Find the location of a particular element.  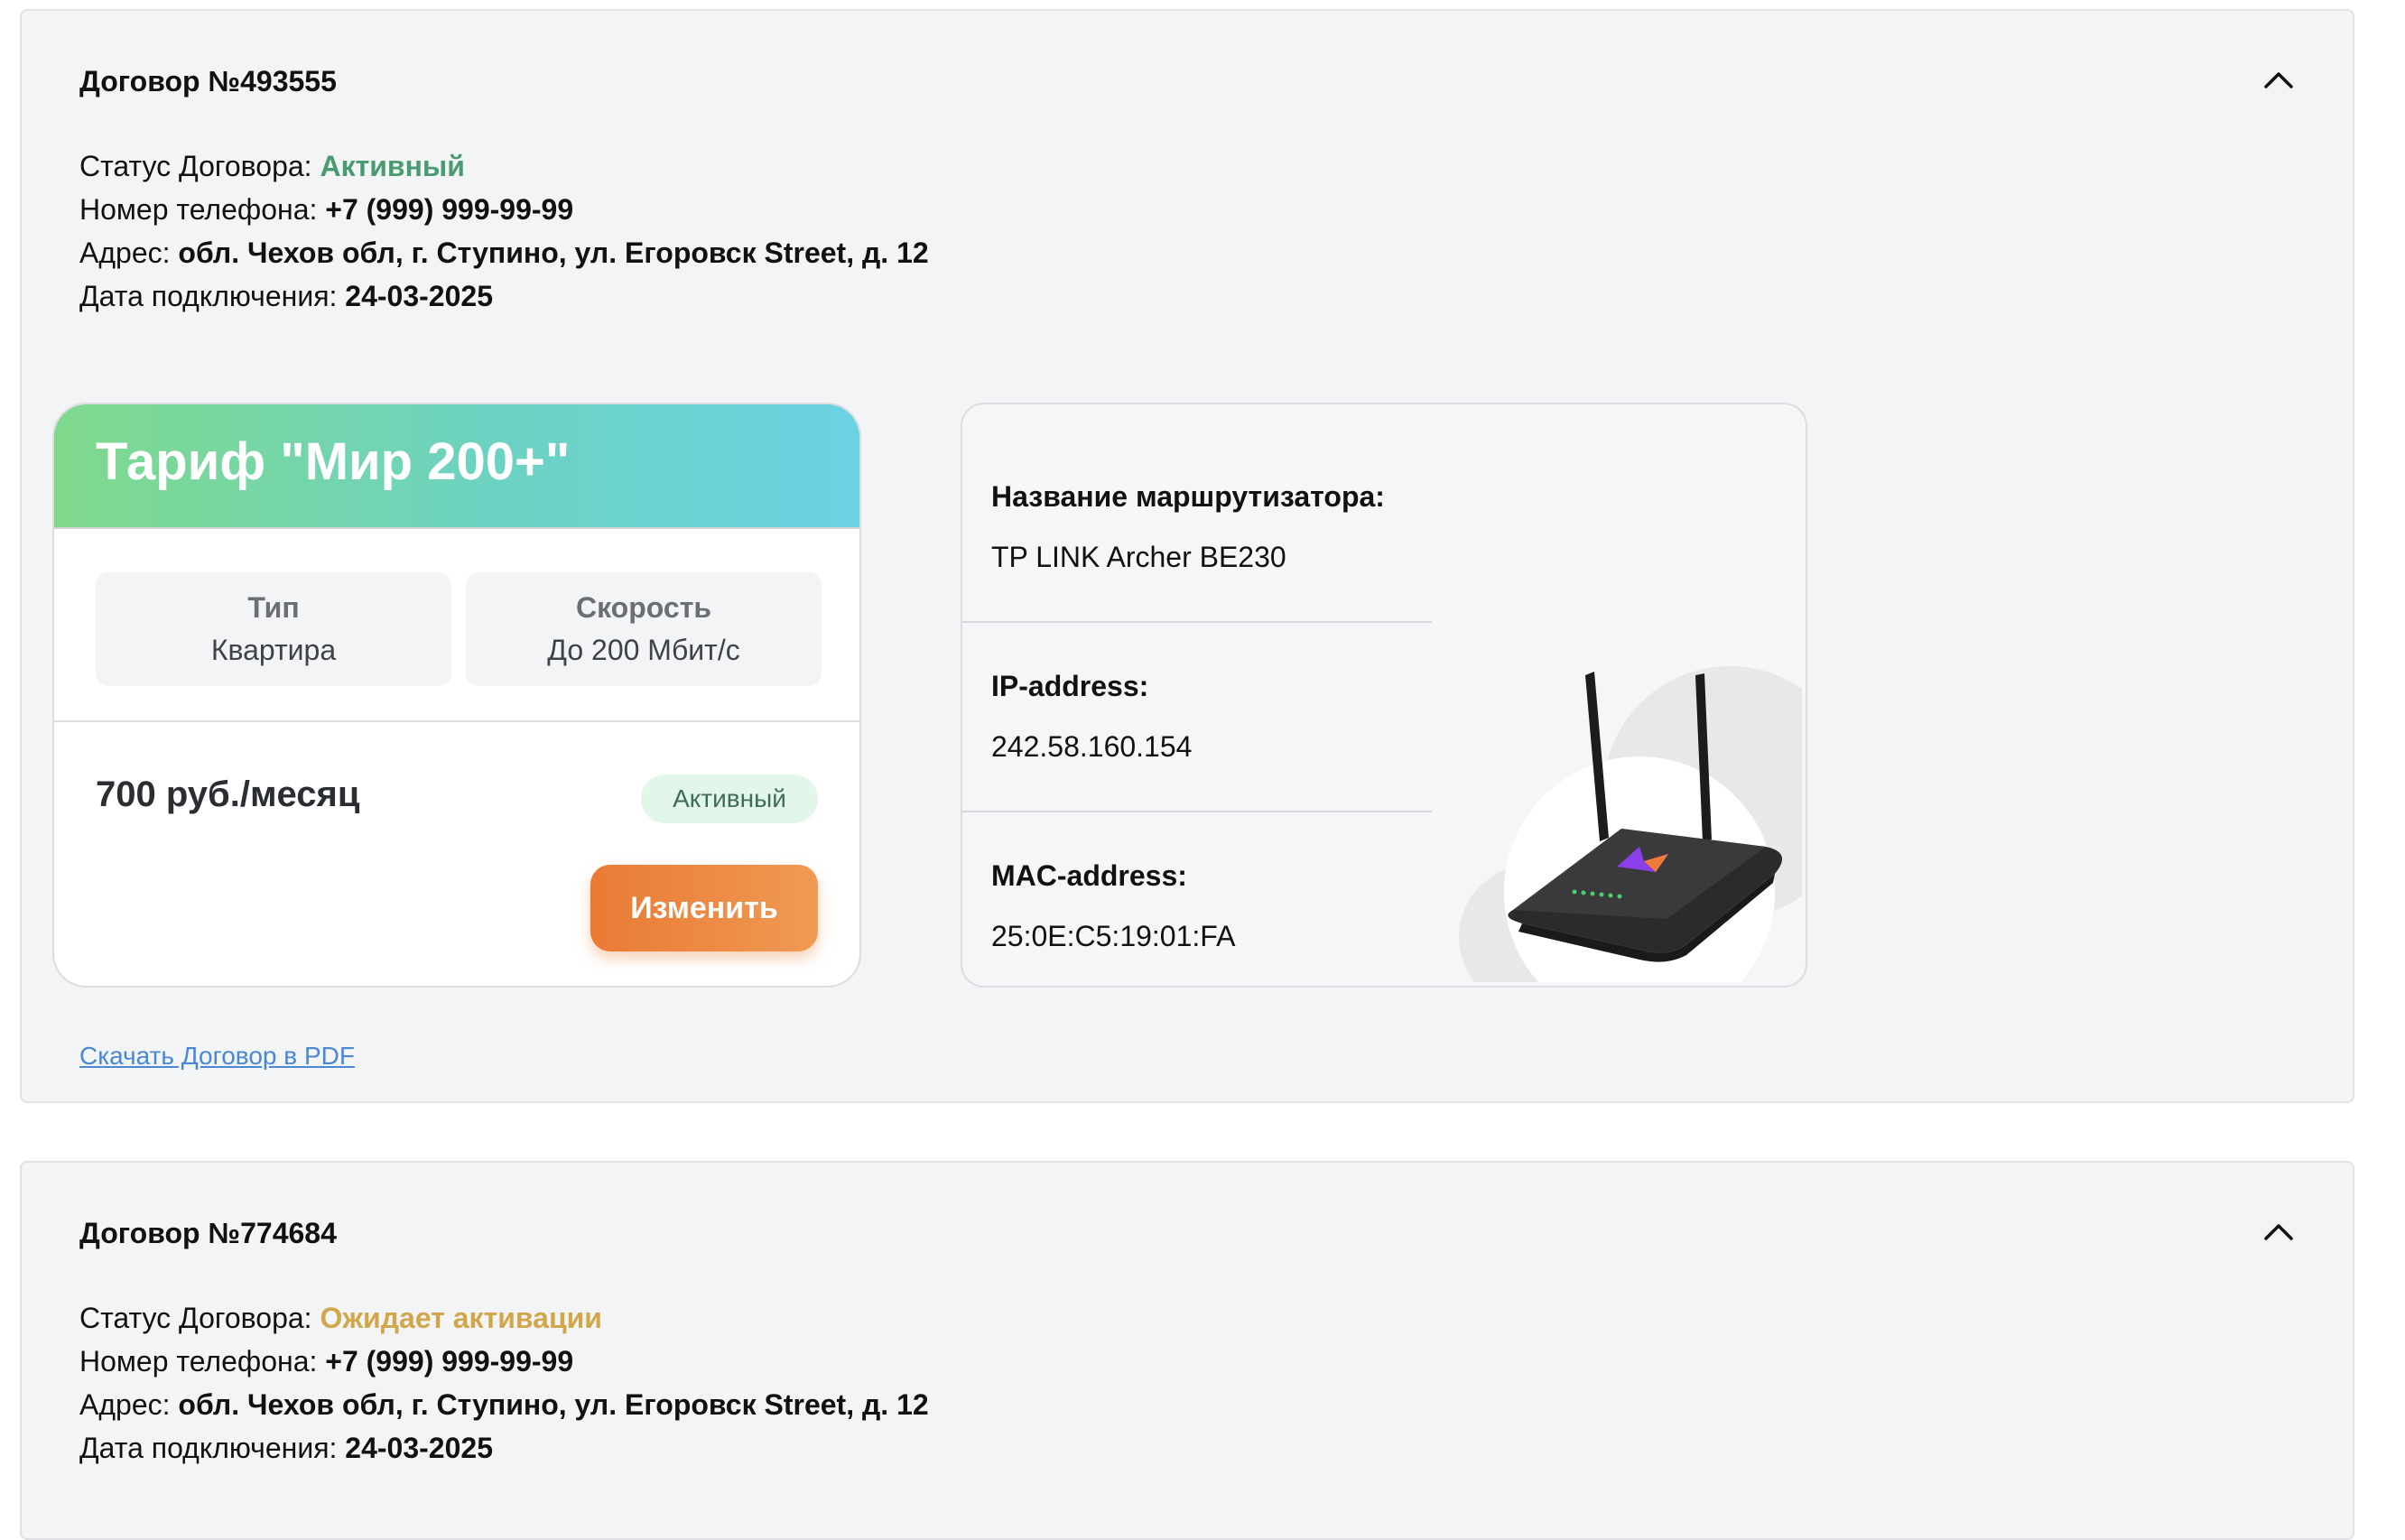

speed-label: Скорость is located at coordinates (644, 607).